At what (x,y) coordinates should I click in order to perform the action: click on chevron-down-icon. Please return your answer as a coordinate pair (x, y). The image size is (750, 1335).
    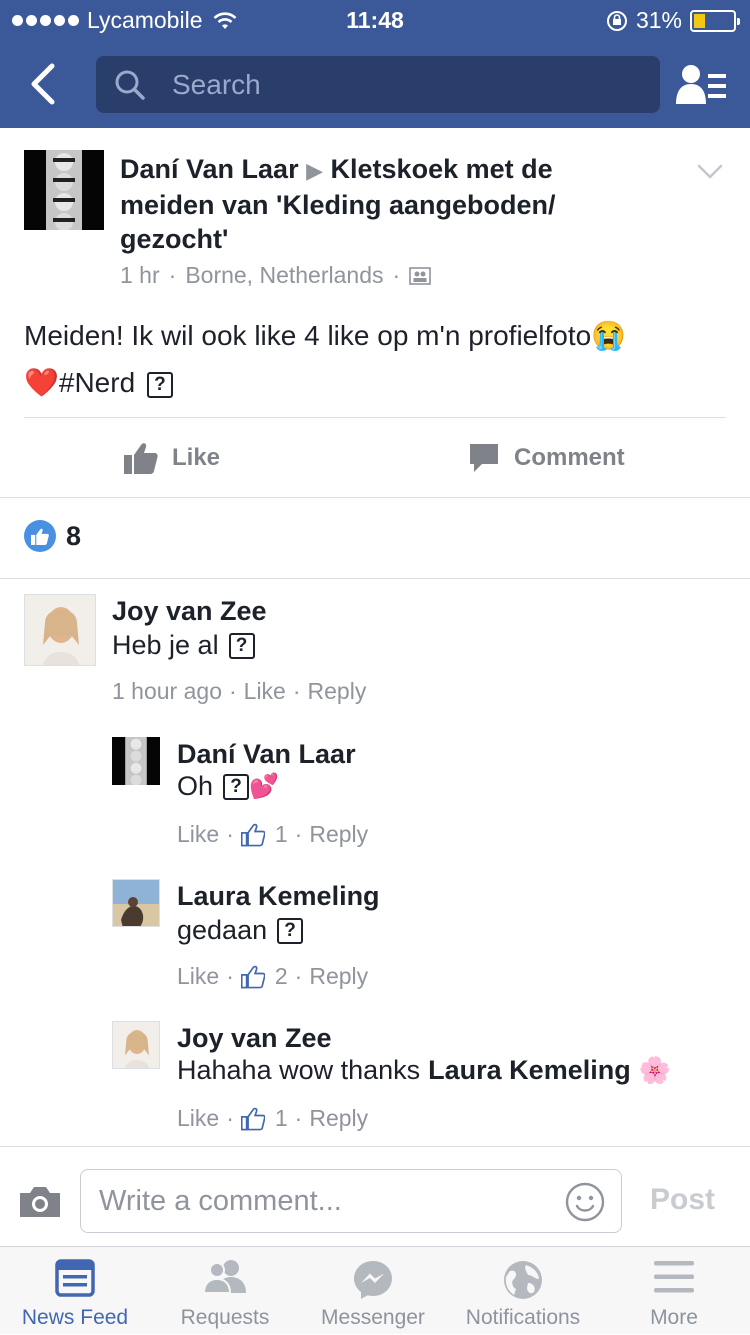
    Looking at the image, I should click on (710, 172).